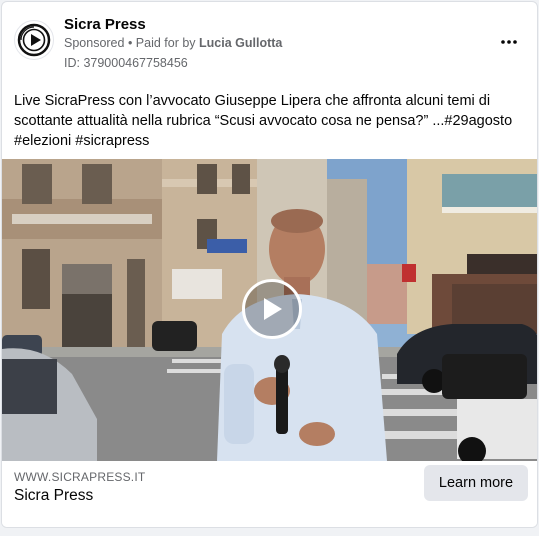 The image size is (539, 536). I want to click on page-name: Sicra Press, so click(105, 24).